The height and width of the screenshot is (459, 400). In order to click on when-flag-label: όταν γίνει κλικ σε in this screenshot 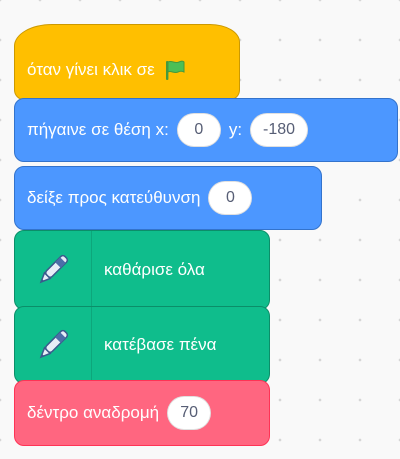, I will do `click(91, 69)`.